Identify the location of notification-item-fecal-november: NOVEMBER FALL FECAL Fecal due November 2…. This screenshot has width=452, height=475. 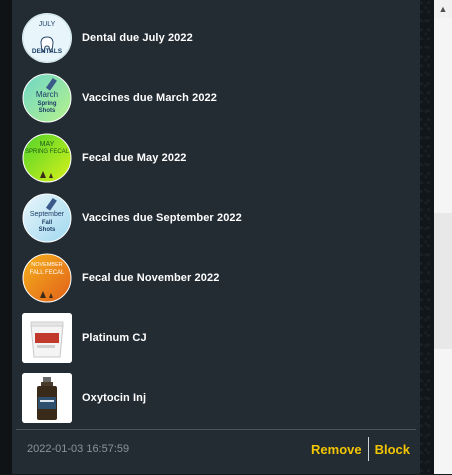
(216, 278).